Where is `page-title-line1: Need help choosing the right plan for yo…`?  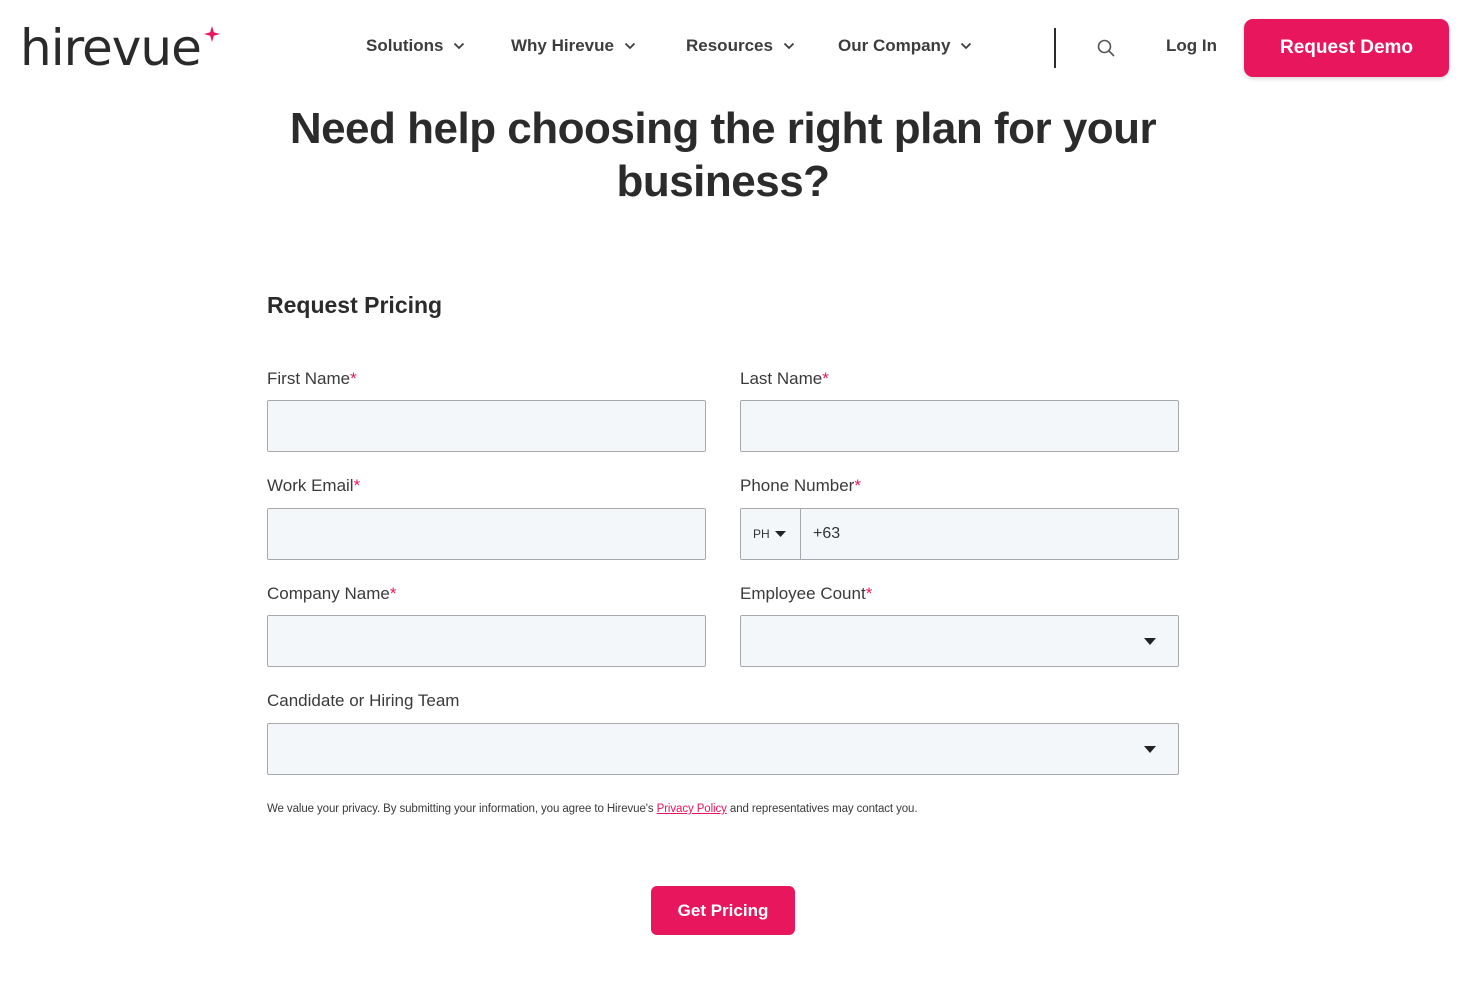 page-title-line1: Need help choosing the right plan for yo… is located at coordinates (723, 128).